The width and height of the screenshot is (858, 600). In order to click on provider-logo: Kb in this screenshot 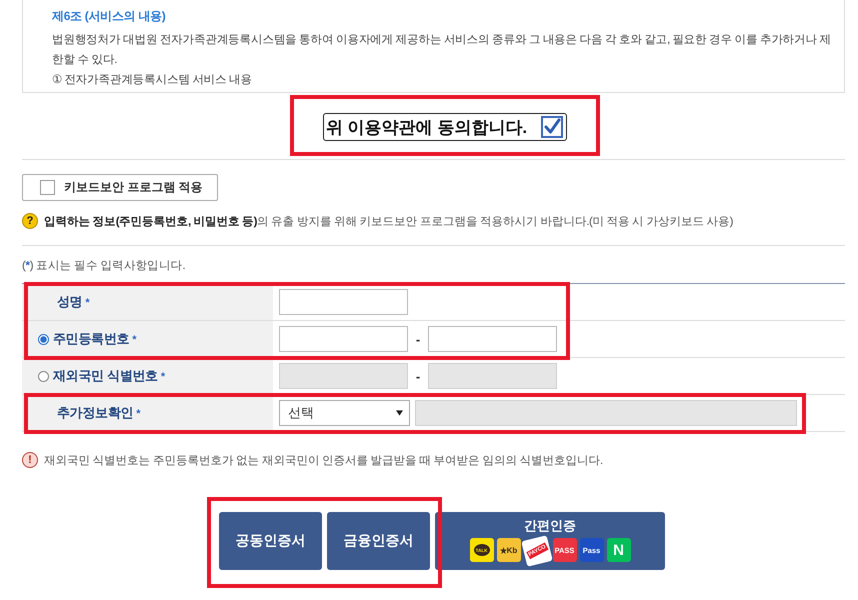, I will do `click(508, 550)`.